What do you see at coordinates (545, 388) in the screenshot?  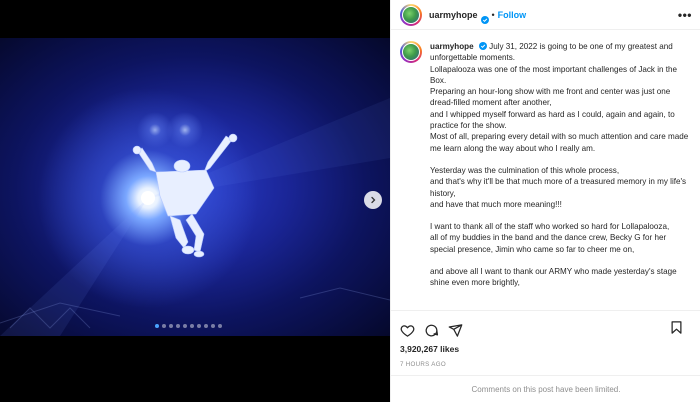 I see `comments-limited-notice: Comments on this post have been limited.` at bounding box center [545, 388].